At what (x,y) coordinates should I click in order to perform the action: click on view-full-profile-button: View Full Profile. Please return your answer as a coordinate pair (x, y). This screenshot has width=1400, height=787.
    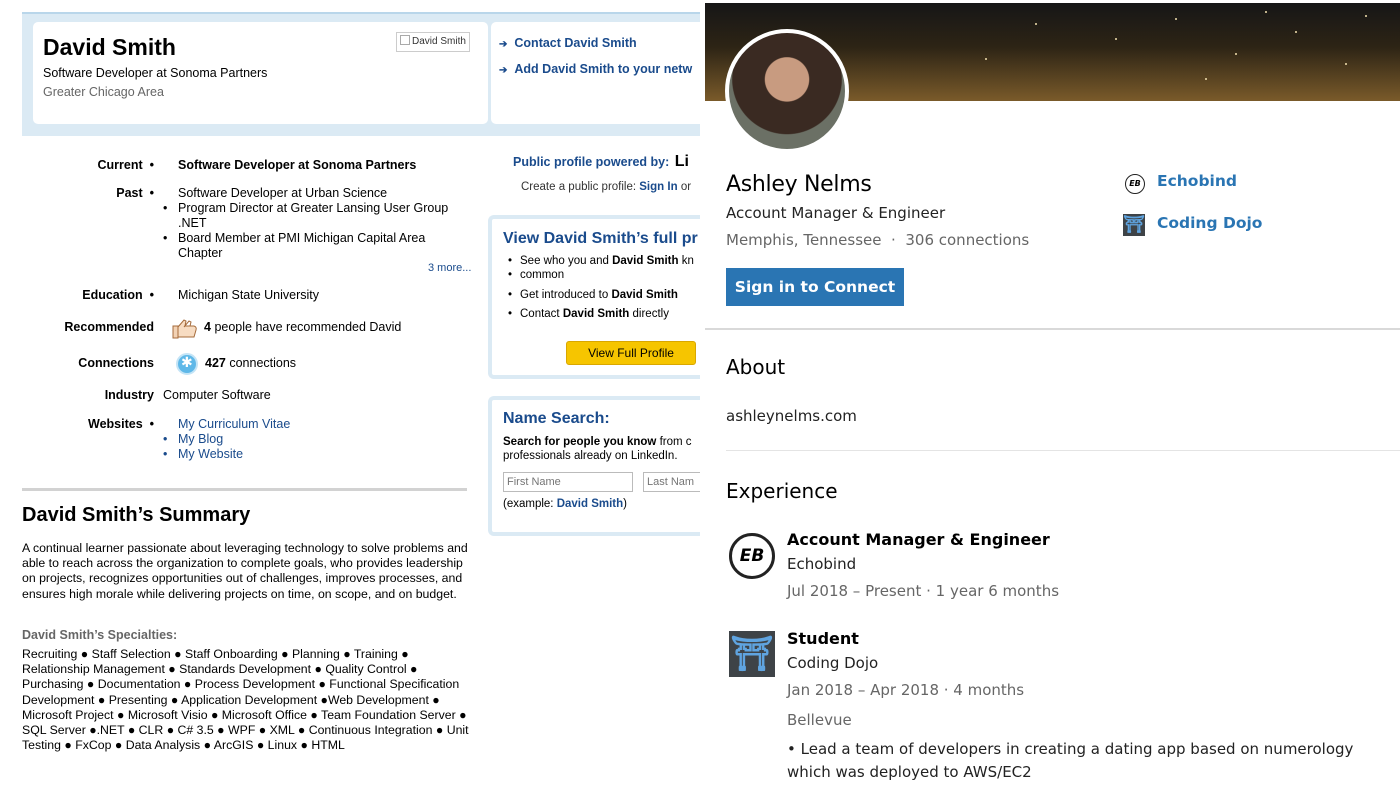
    Looking at the image, I should click on (631, 353).